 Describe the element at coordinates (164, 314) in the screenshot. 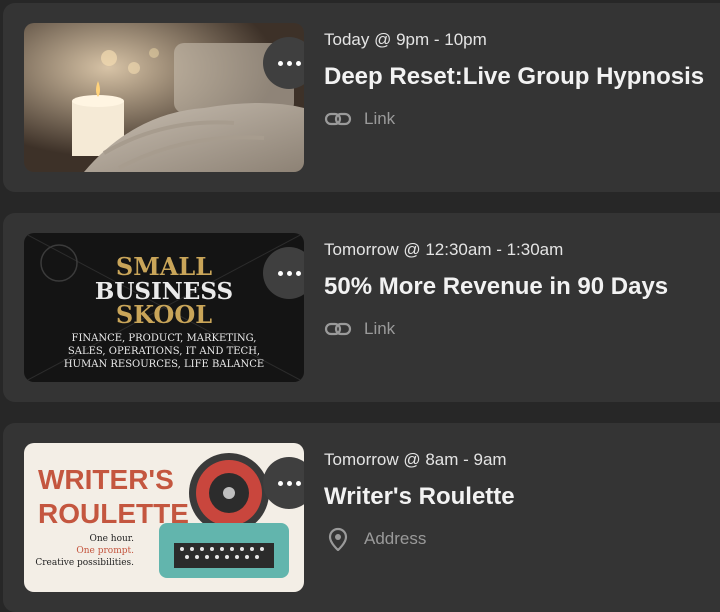

I see `thumb-line3: SKOOL` at that location.